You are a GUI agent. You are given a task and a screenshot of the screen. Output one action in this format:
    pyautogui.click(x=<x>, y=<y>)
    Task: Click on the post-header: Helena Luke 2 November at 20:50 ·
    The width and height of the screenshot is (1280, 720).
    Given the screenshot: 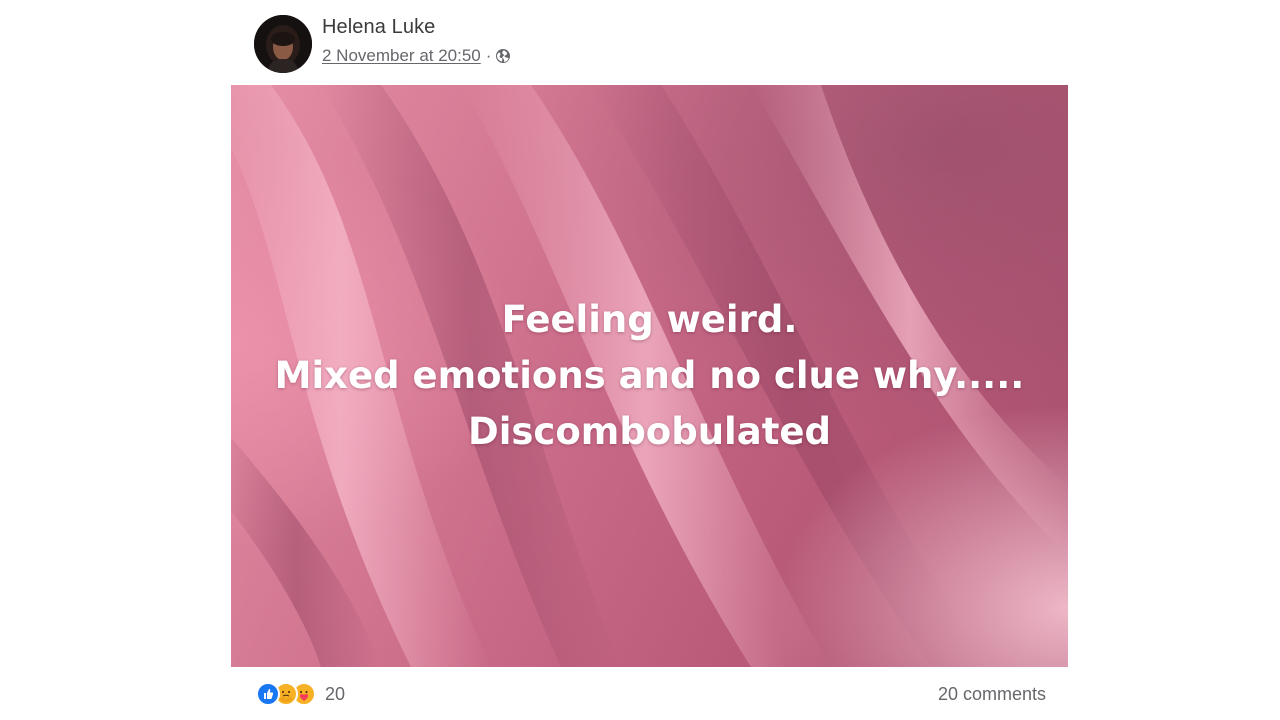 What is the action you would take?
    pyautogui.click(x=649, y=42)
    